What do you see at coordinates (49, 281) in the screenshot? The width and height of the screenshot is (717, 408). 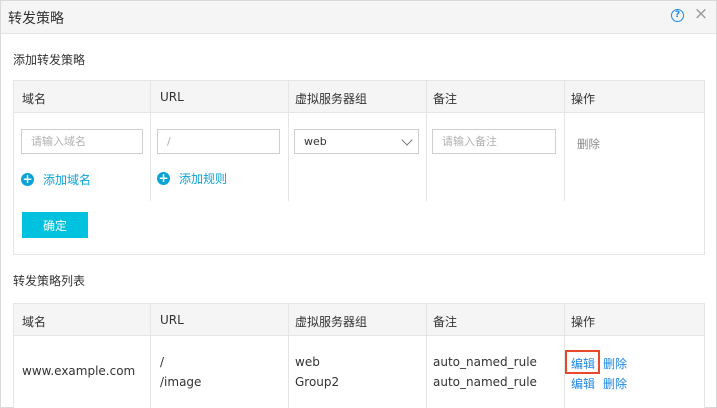 I see `list-section-label: 转发策略列表` at bounding box center [49, 281].